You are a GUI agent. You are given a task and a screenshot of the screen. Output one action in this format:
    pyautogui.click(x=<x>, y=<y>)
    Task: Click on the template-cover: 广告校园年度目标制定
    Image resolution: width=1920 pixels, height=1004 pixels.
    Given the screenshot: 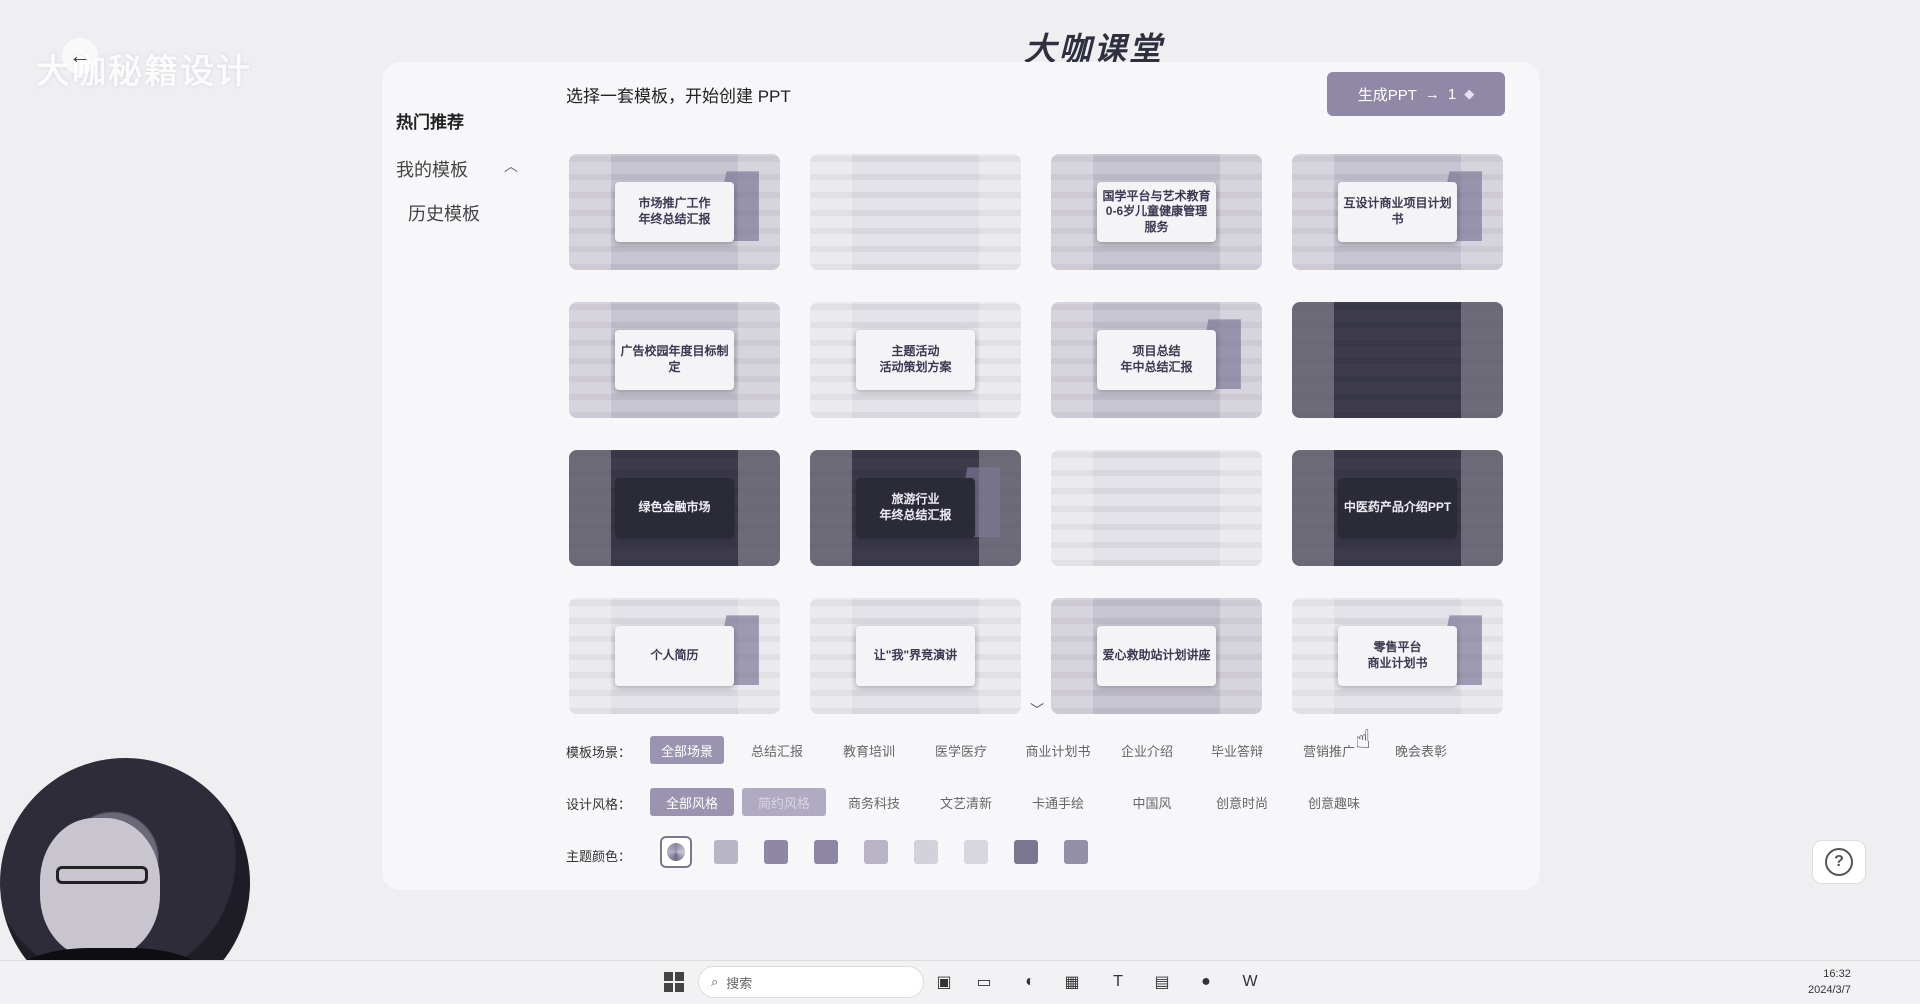 What is the action you would take?
    pyautogui.click(x=674, y=360)
    